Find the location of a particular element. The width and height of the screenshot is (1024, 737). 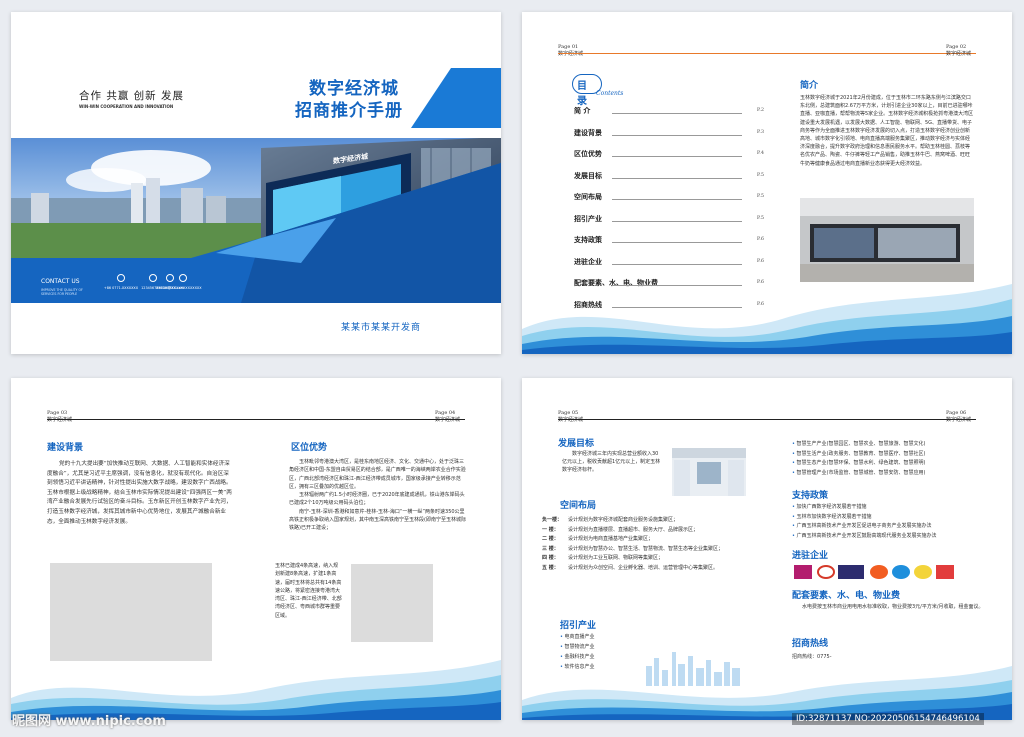

toc-item: 支持政策 P.6 is located at coordinates (669, 241).